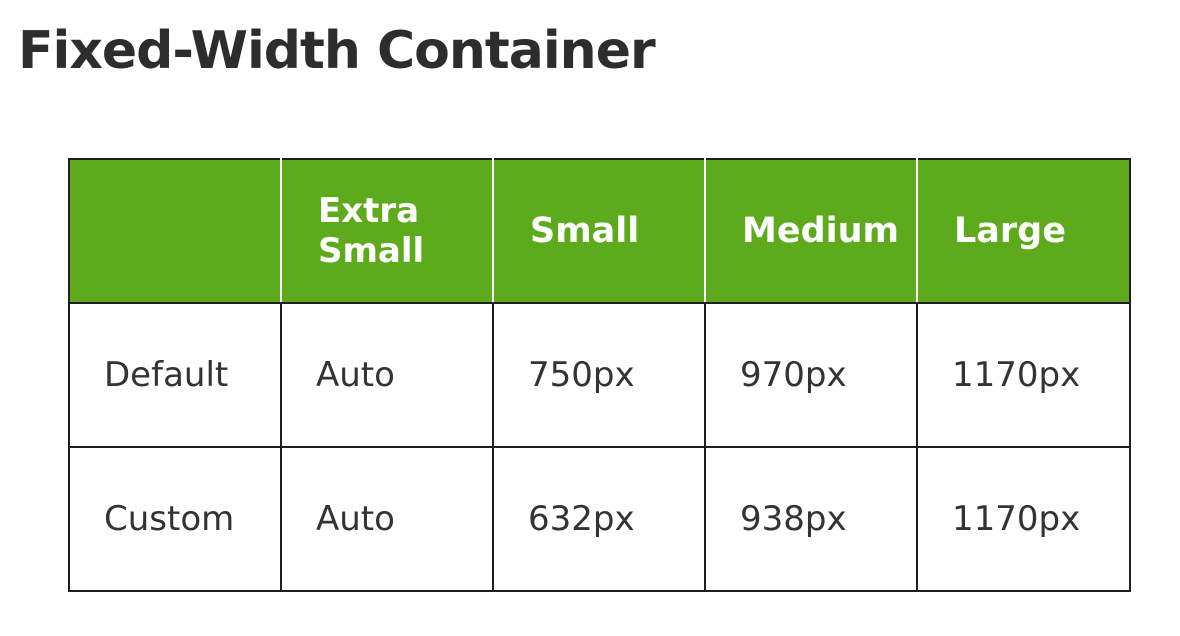 Image resolution: width=1180 pixels, height=636 pixels. I want to click on row-label-default: Default, so click(175, 375).